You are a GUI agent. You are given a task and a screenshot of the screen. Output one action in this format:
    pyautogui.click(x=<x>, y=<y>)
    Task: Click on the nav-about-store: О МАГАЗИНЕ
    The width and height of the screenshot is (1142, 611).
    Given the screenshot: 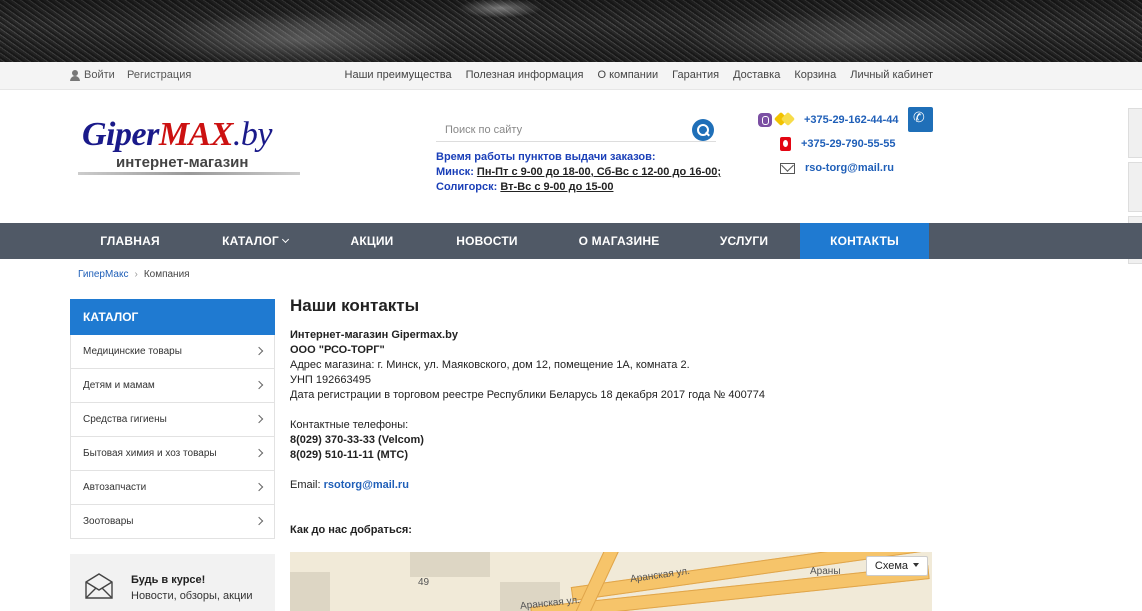 What is the action you would take?
    pyautogui.click(x=619, y=241)
    